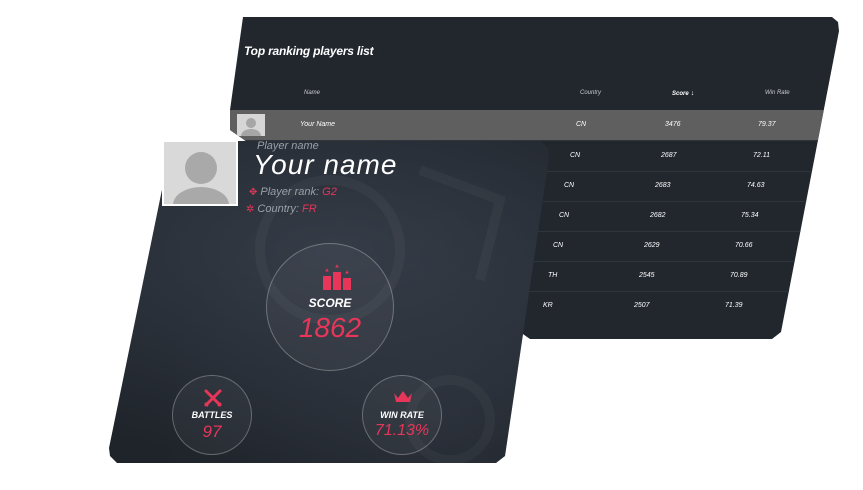 Image resolution: width=863 pixels, height=490 pixels. I want to click on battles-label: BATTLES, so click(212, 415).